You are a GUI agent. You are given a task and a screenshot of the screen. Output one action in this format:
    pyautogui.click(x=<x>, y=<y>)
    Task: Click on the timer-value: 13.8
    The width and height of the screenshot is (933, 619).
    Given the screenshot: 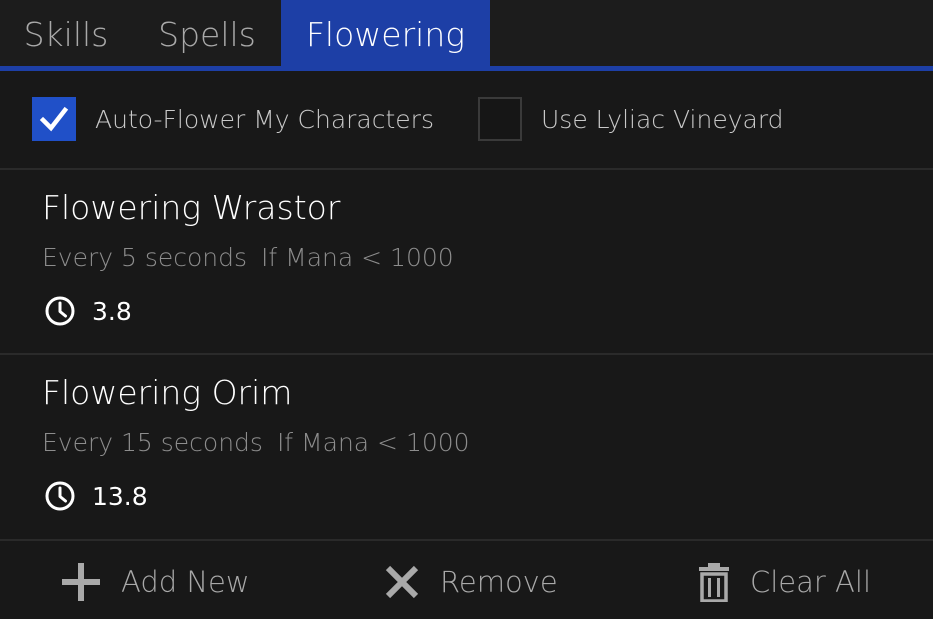 What is the action you would take?
    pyautogui.click(x=120, y=496)
    